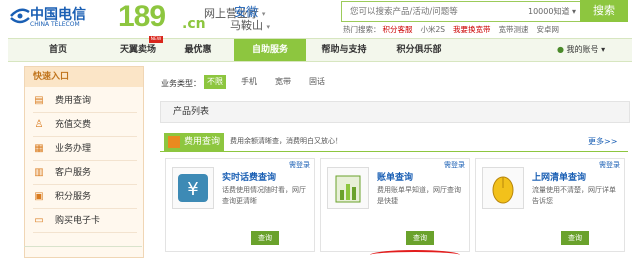 Image resolution: width=640 pixels, height=260 pixels. What do you see at coordinates (194, 24) in the screenshot?
I see `site-logo-suffix: .cn` at bounding box center [194, 24].